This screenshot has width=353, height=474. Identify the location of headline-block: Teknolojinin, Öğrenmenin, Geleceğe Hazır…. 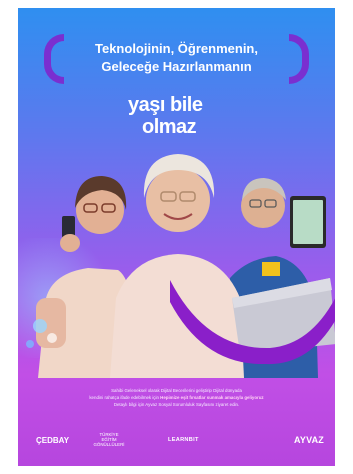
(176, 60).